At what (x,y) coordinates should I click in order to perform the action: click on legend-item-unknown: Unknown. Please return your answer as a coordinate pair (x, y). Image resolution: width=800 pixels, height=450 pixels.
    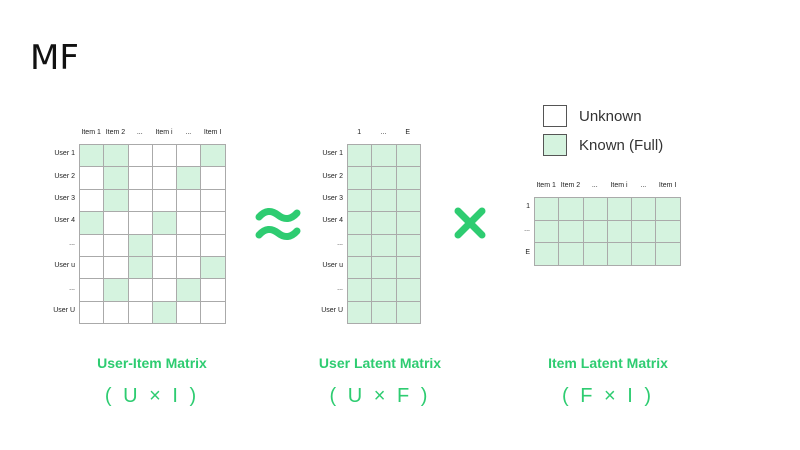
    Looking at the image, I should click on (603, 116).